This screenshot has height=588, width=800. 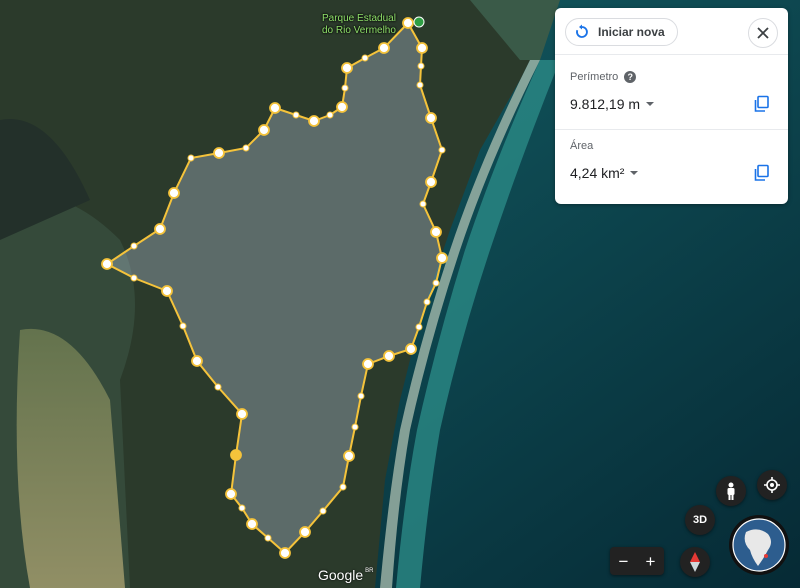 I want to click on pegman-button, so click(x=731, y=491).